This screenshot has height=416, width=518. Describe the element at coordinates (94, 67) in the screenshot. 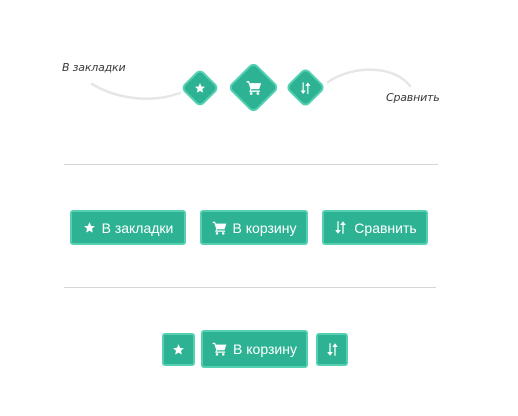

I see `bookmark-hint: В закладки` at that location.